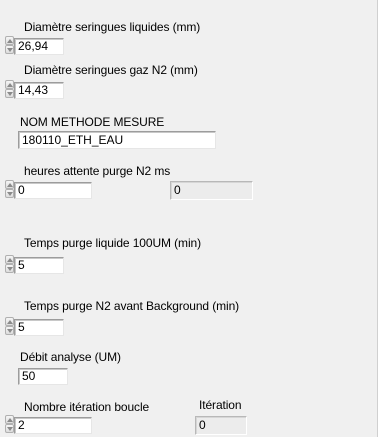  I want to click on methode-input: 180110_ETH_EAU, so click(117, 140).